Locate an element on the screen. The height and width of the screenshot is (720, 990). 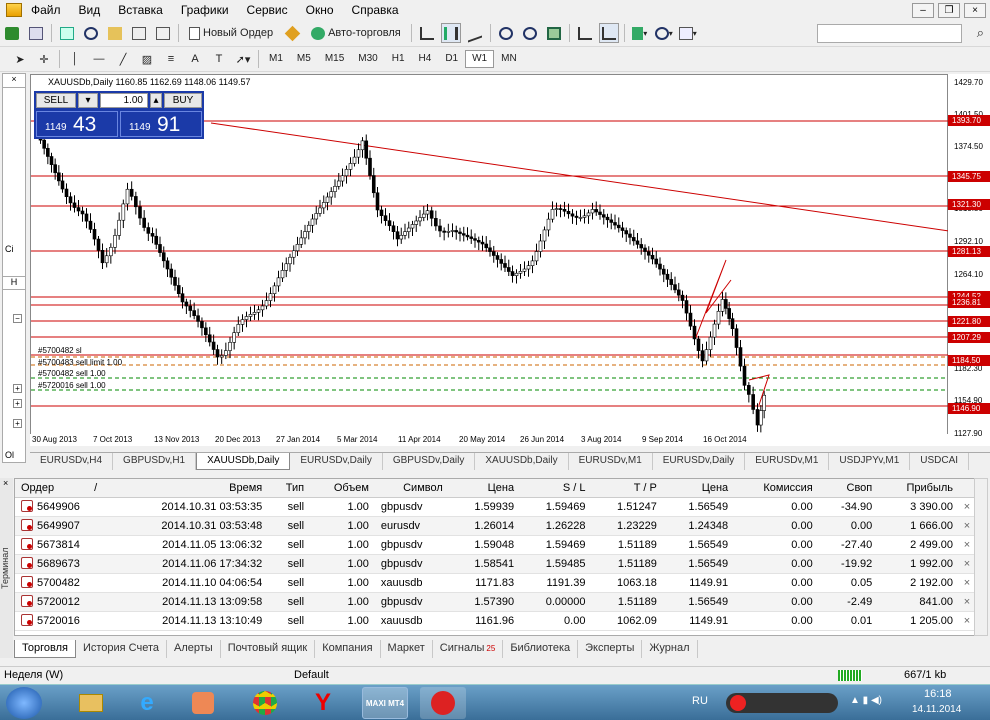
crosshair-button: ✛ is located at coordinates (44, 59).